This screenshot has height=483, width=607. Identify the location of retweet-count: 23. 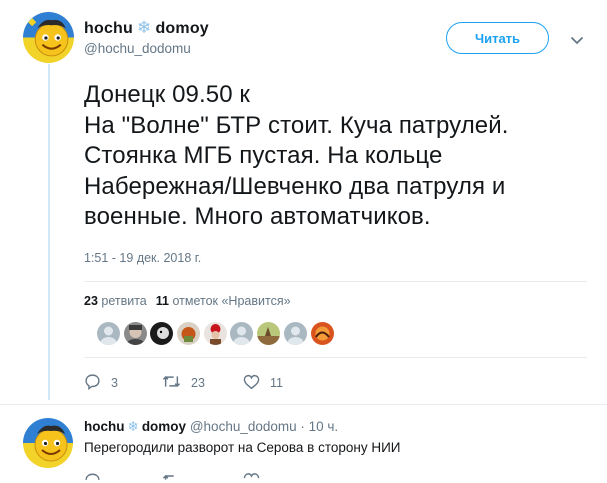
(198, 383).